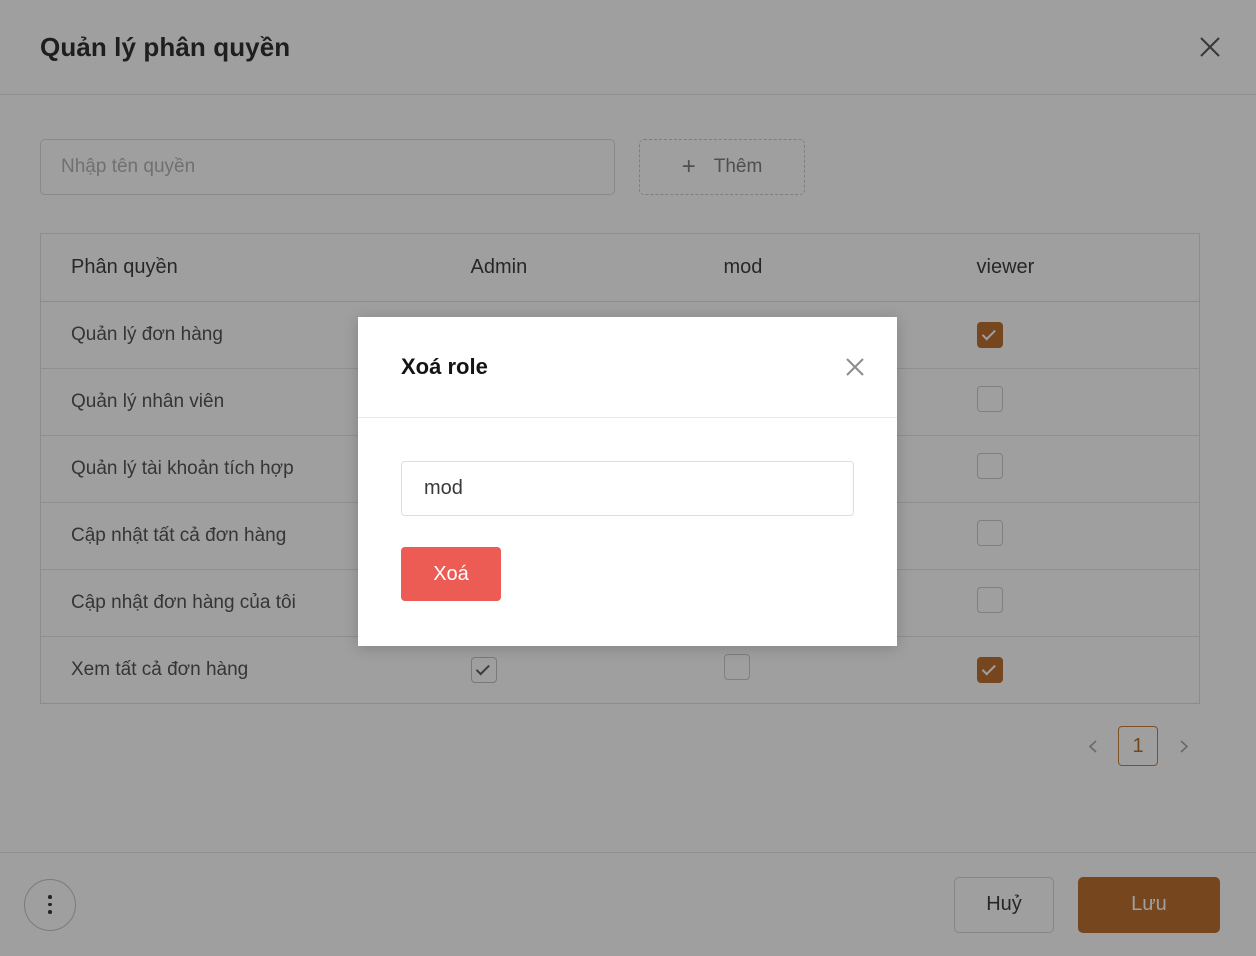 The image size is (1256, 956). Describe the element at coordinates (444, 366) in the screenshot. I see `modal-title: Xoá role` at that location.